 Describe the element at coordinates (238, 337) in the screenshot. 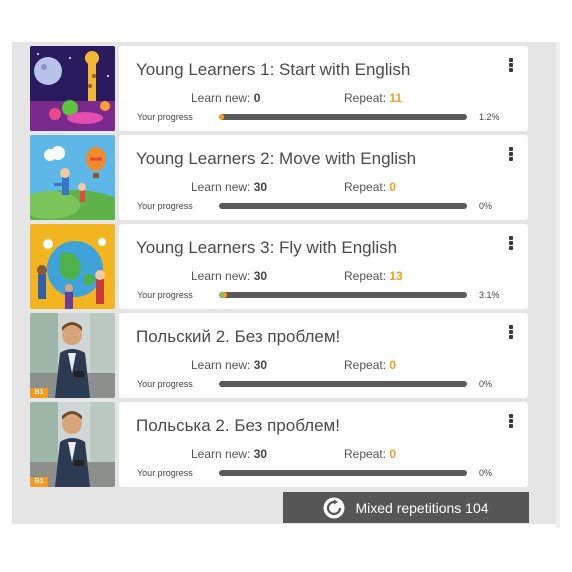

I see `course-title: Польский 2. Без проблем!` at that location.